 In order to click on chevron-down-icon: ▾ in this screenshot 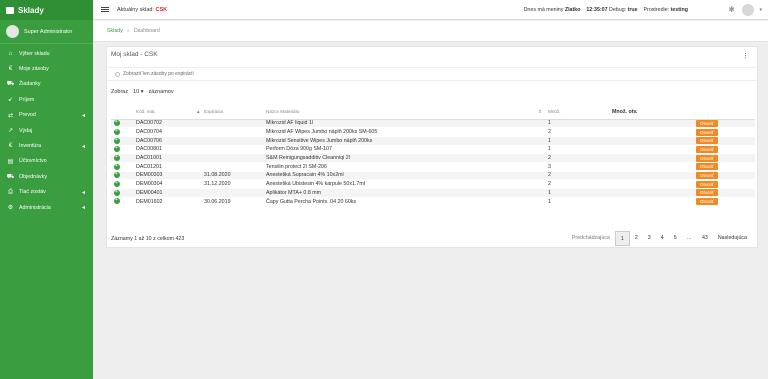, I will do `click(760, 10)`.